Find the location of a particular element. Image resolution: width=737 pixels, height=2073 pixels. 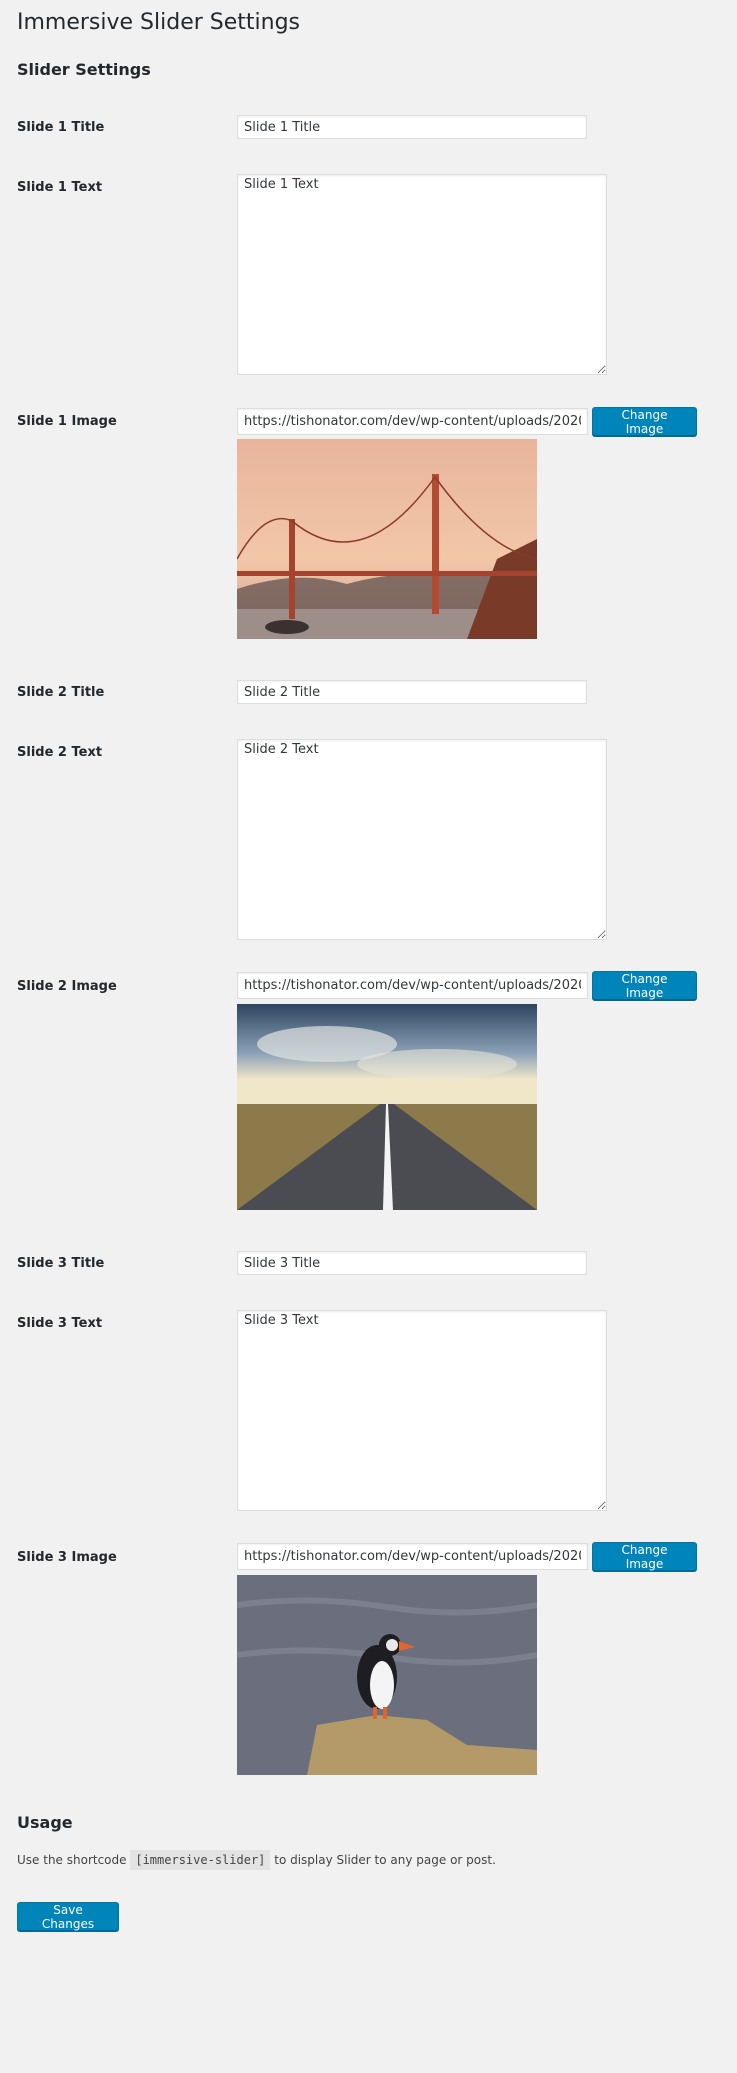

slide-3-text-area: Slide 3 Text is located at coordinates (422, 1410).